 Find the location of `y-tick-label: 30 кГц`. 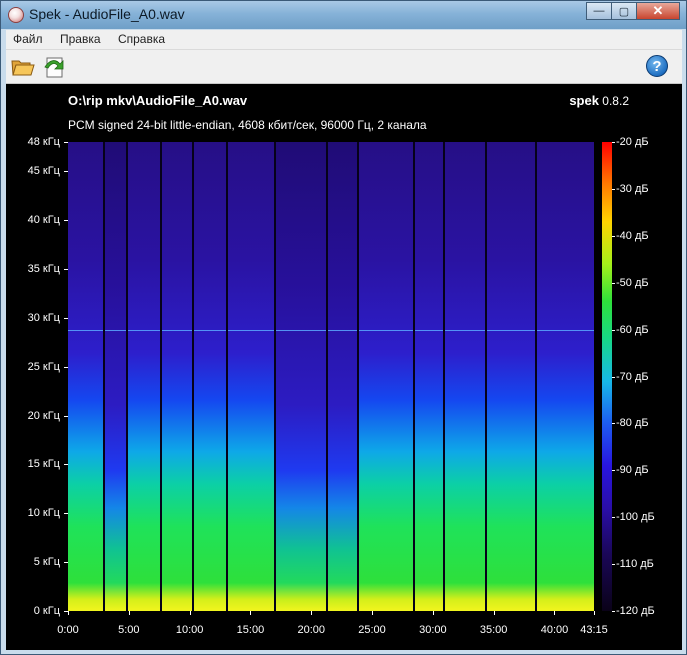

y-tick-label: 30 кГц is located at coordinates (43, 317).